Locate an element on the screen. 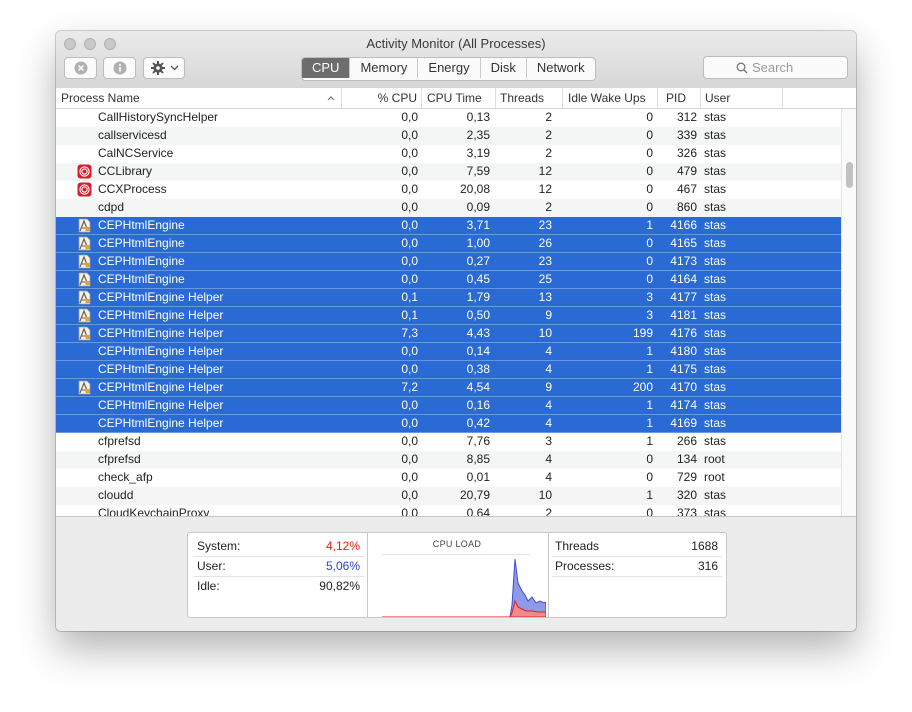 The width and height of the screenshot is (912, 712). tab-network: Network is located at coordinates (561, 68).